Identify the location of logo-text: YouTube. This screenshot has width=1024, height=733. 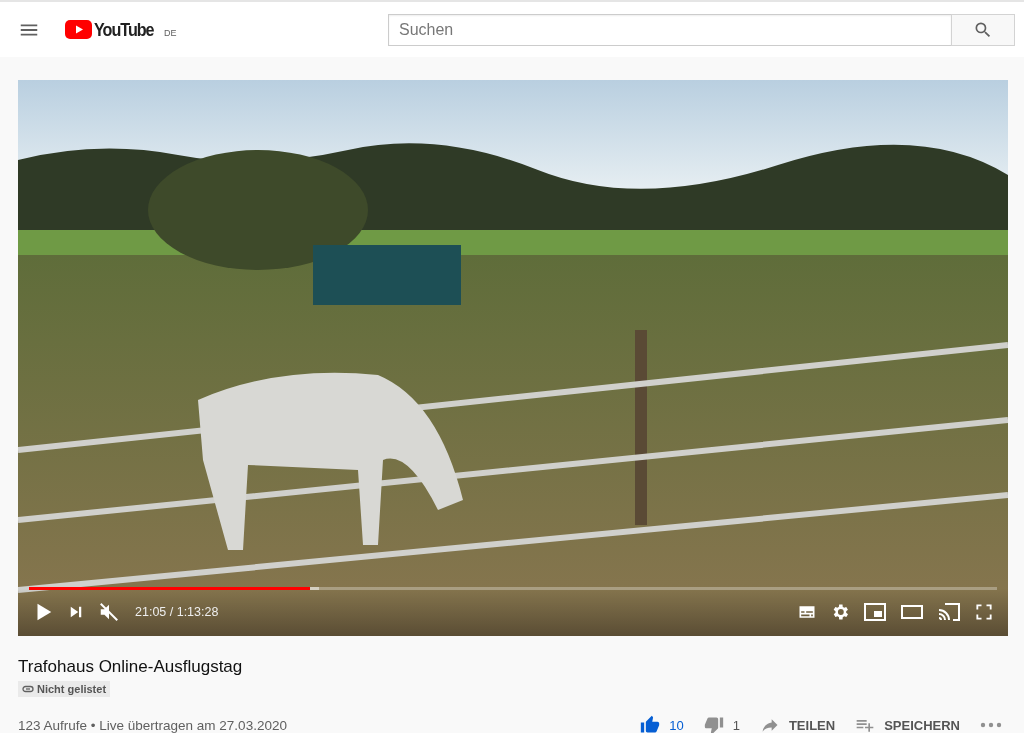
(124, 29).